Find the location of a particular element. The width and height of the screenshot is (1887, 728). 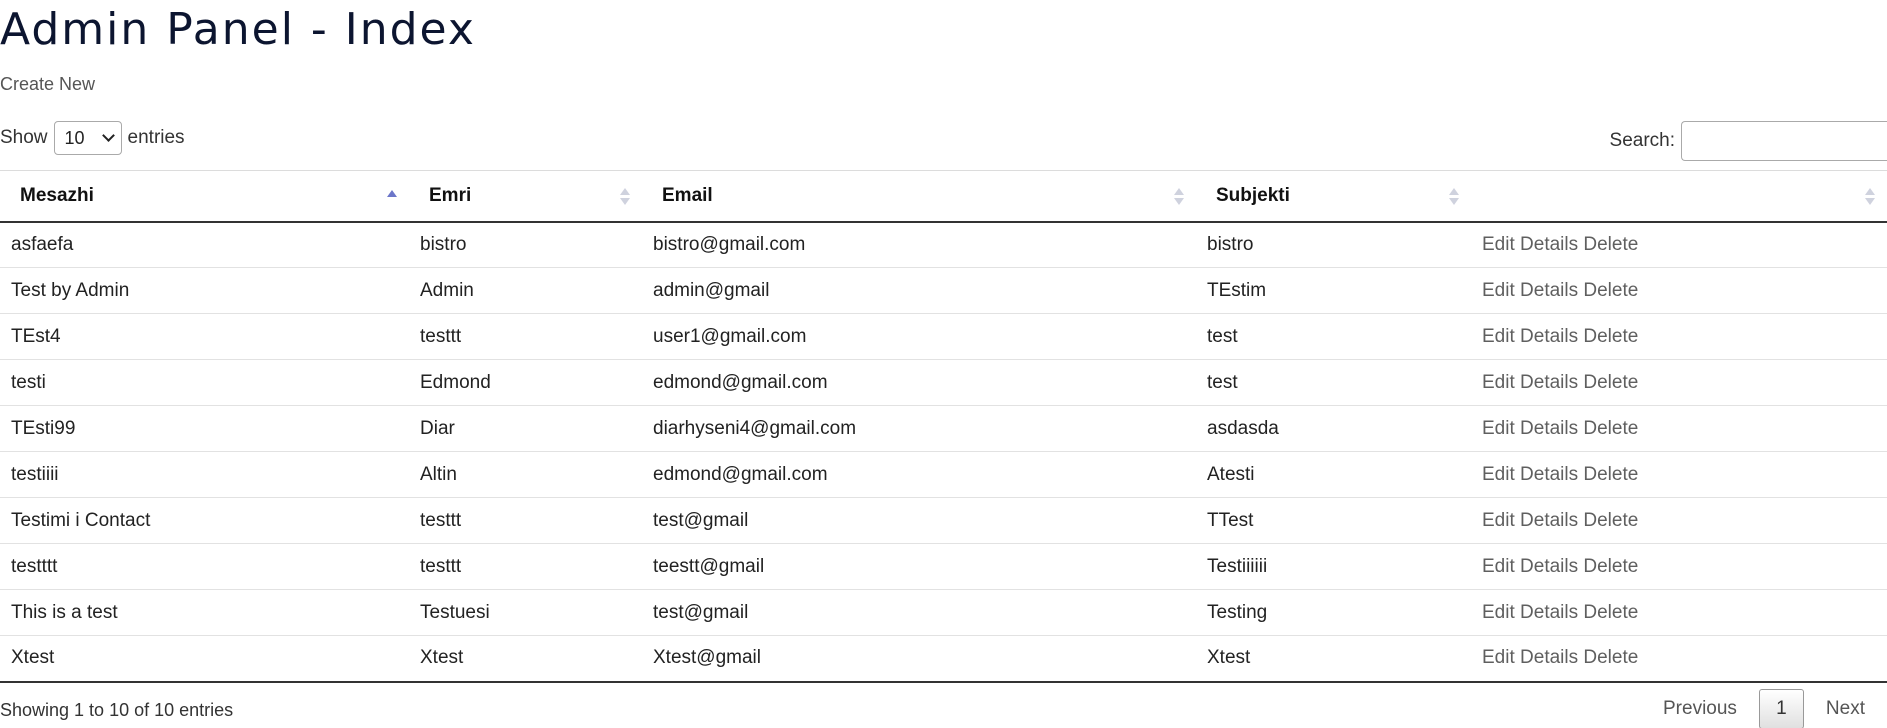

search-label: Search: is located at coordinates (1642, 140).